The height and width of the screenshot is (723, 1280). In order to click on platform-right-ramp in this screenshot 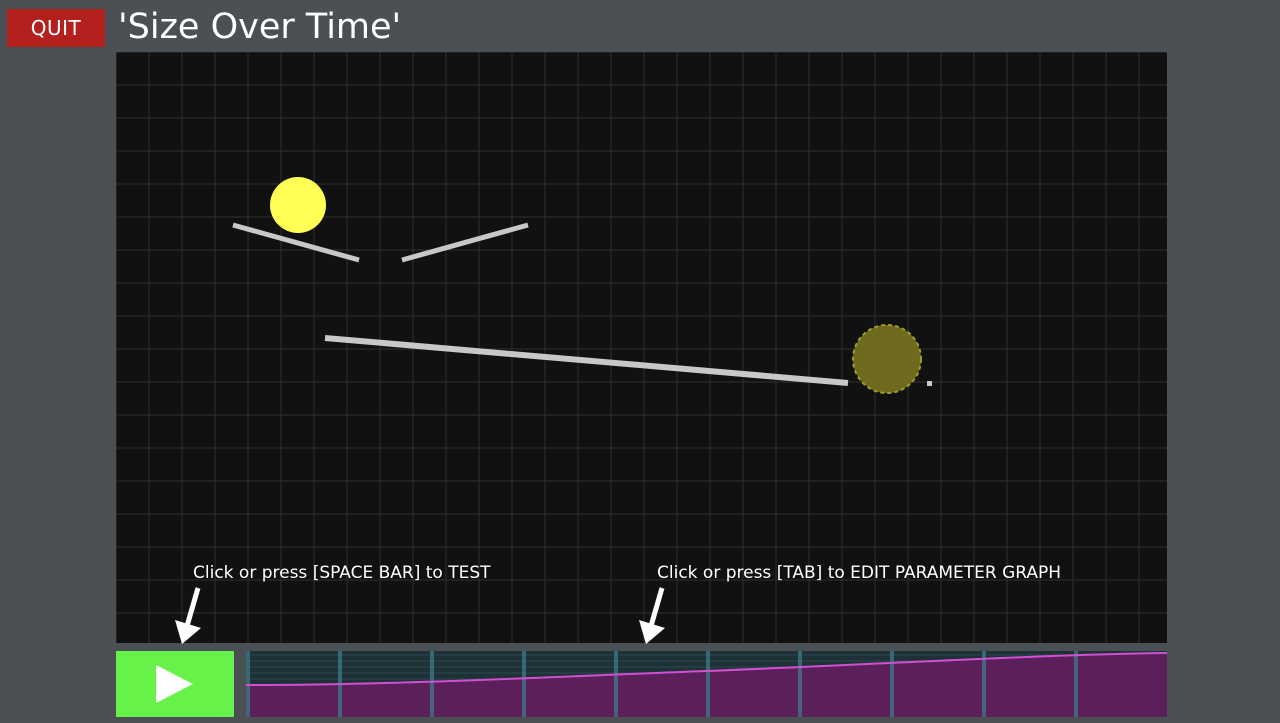, I will do `click(465, 242)`.